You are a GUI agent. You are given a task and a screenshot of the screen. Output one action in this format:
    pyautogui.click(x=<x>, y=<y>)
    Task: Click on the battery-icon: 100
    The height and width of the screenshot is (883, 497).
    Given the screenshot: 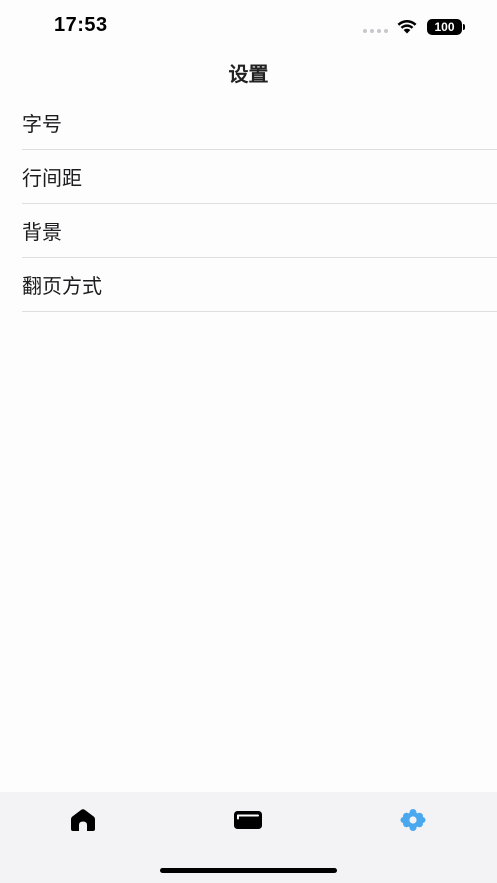 What is the action you would take?
    pyautogui.click(x=444, y=27)
    